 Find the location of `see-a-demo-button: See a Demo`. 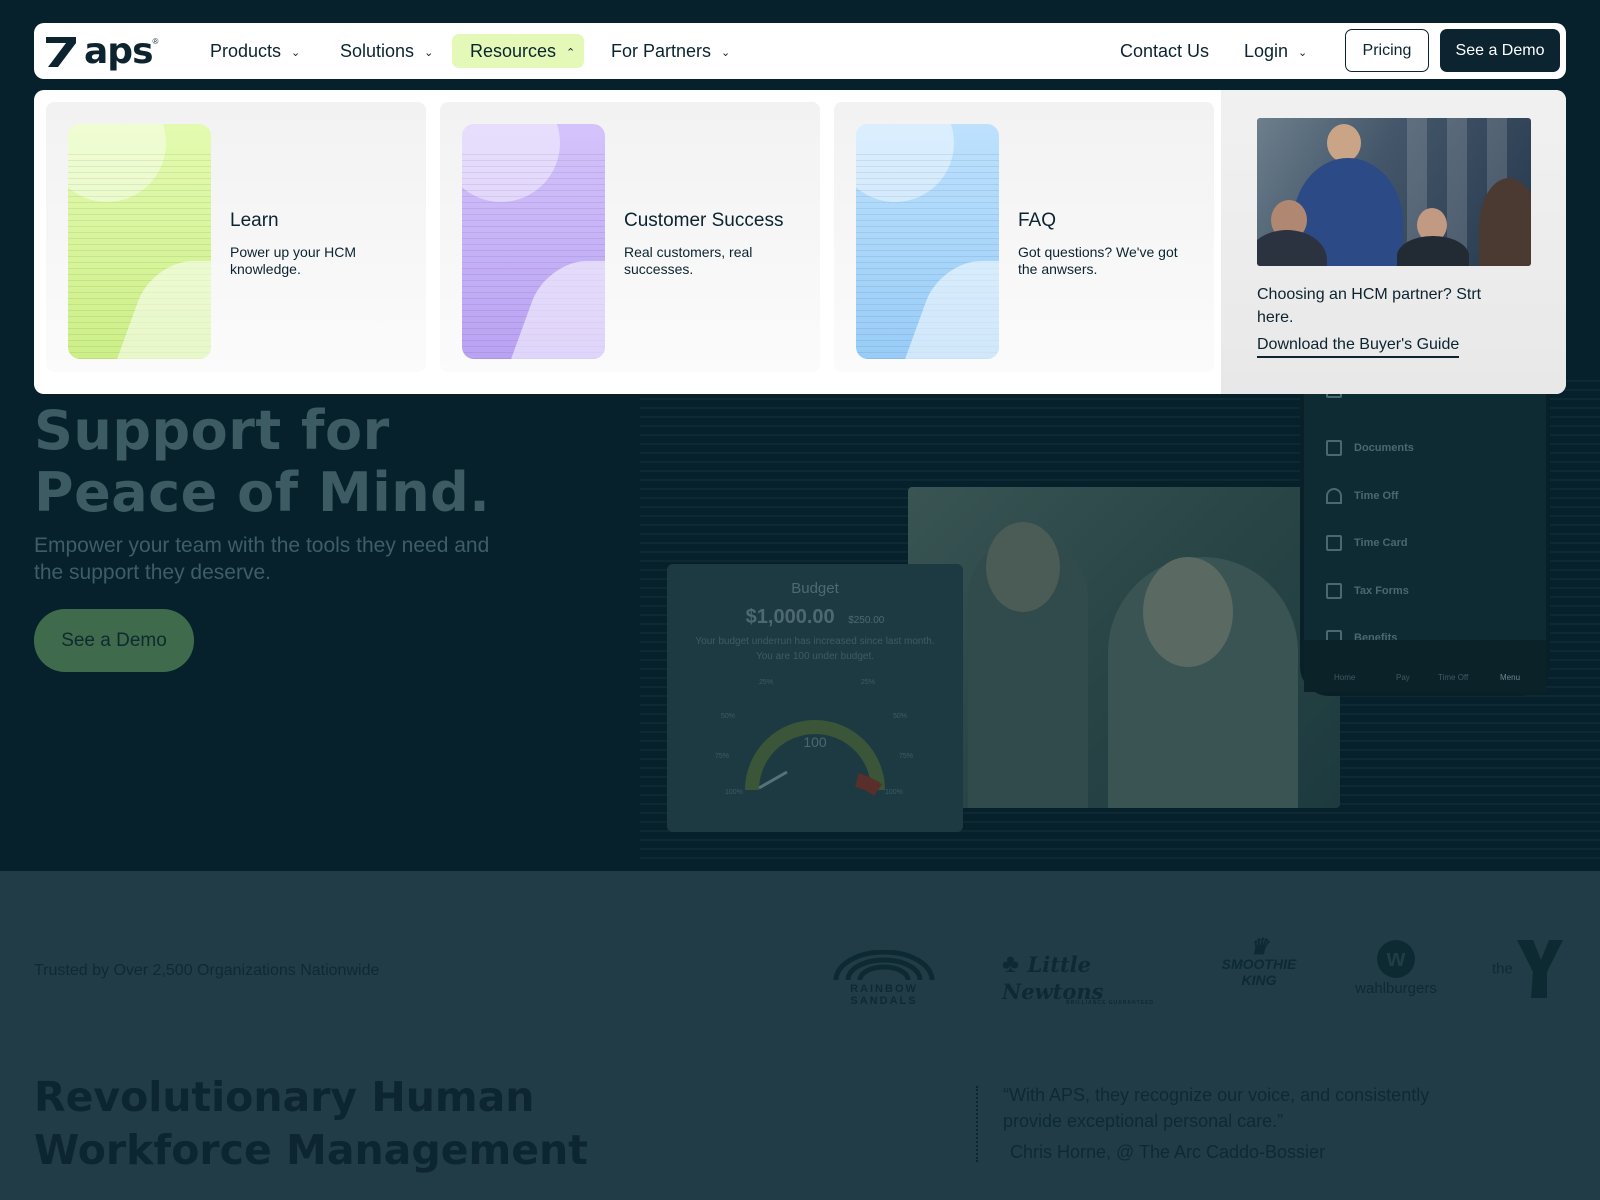

see-a-demo-button: See a Demo is located at coordinates (1500, 50).